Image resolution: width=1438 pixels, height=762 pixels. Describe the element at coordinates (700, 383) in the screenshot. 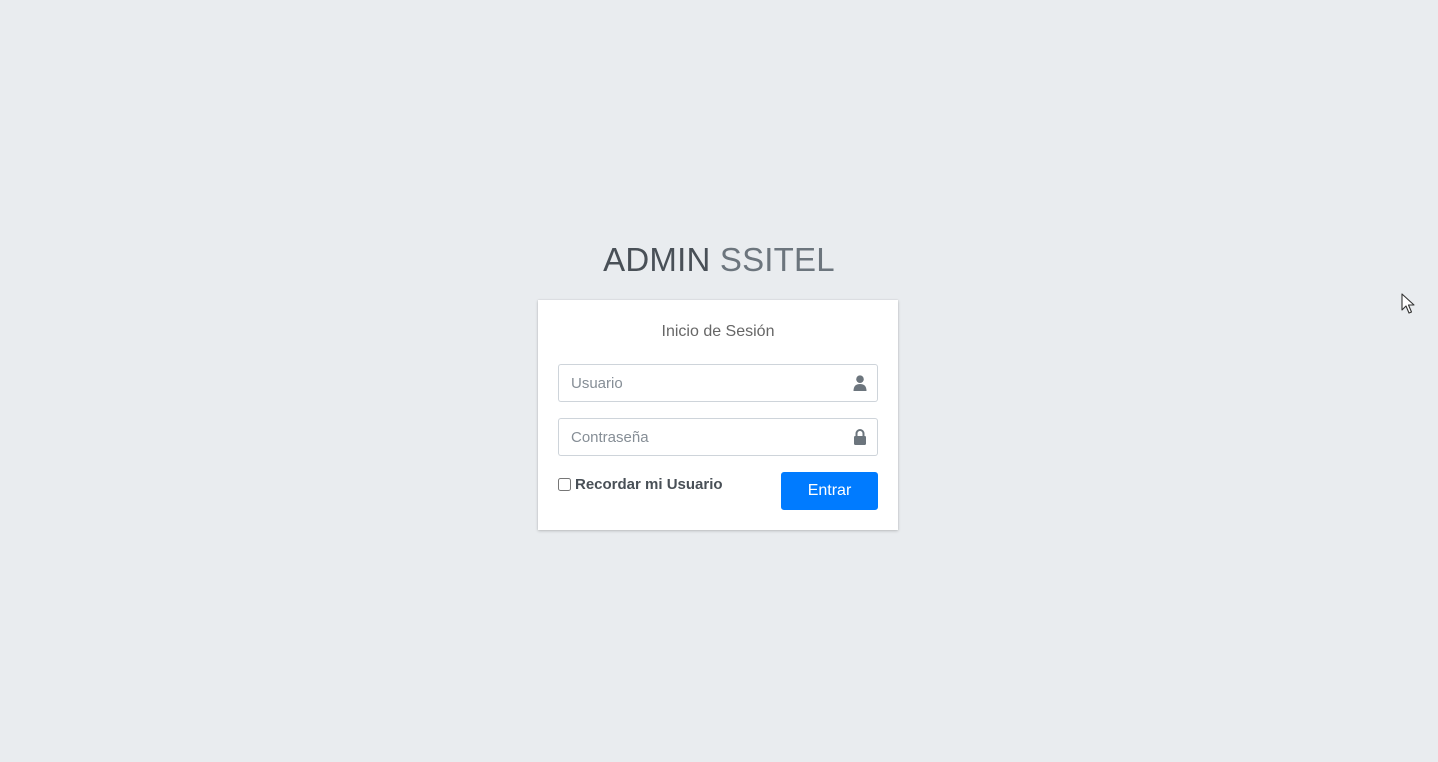

I see `username-input` at that location.